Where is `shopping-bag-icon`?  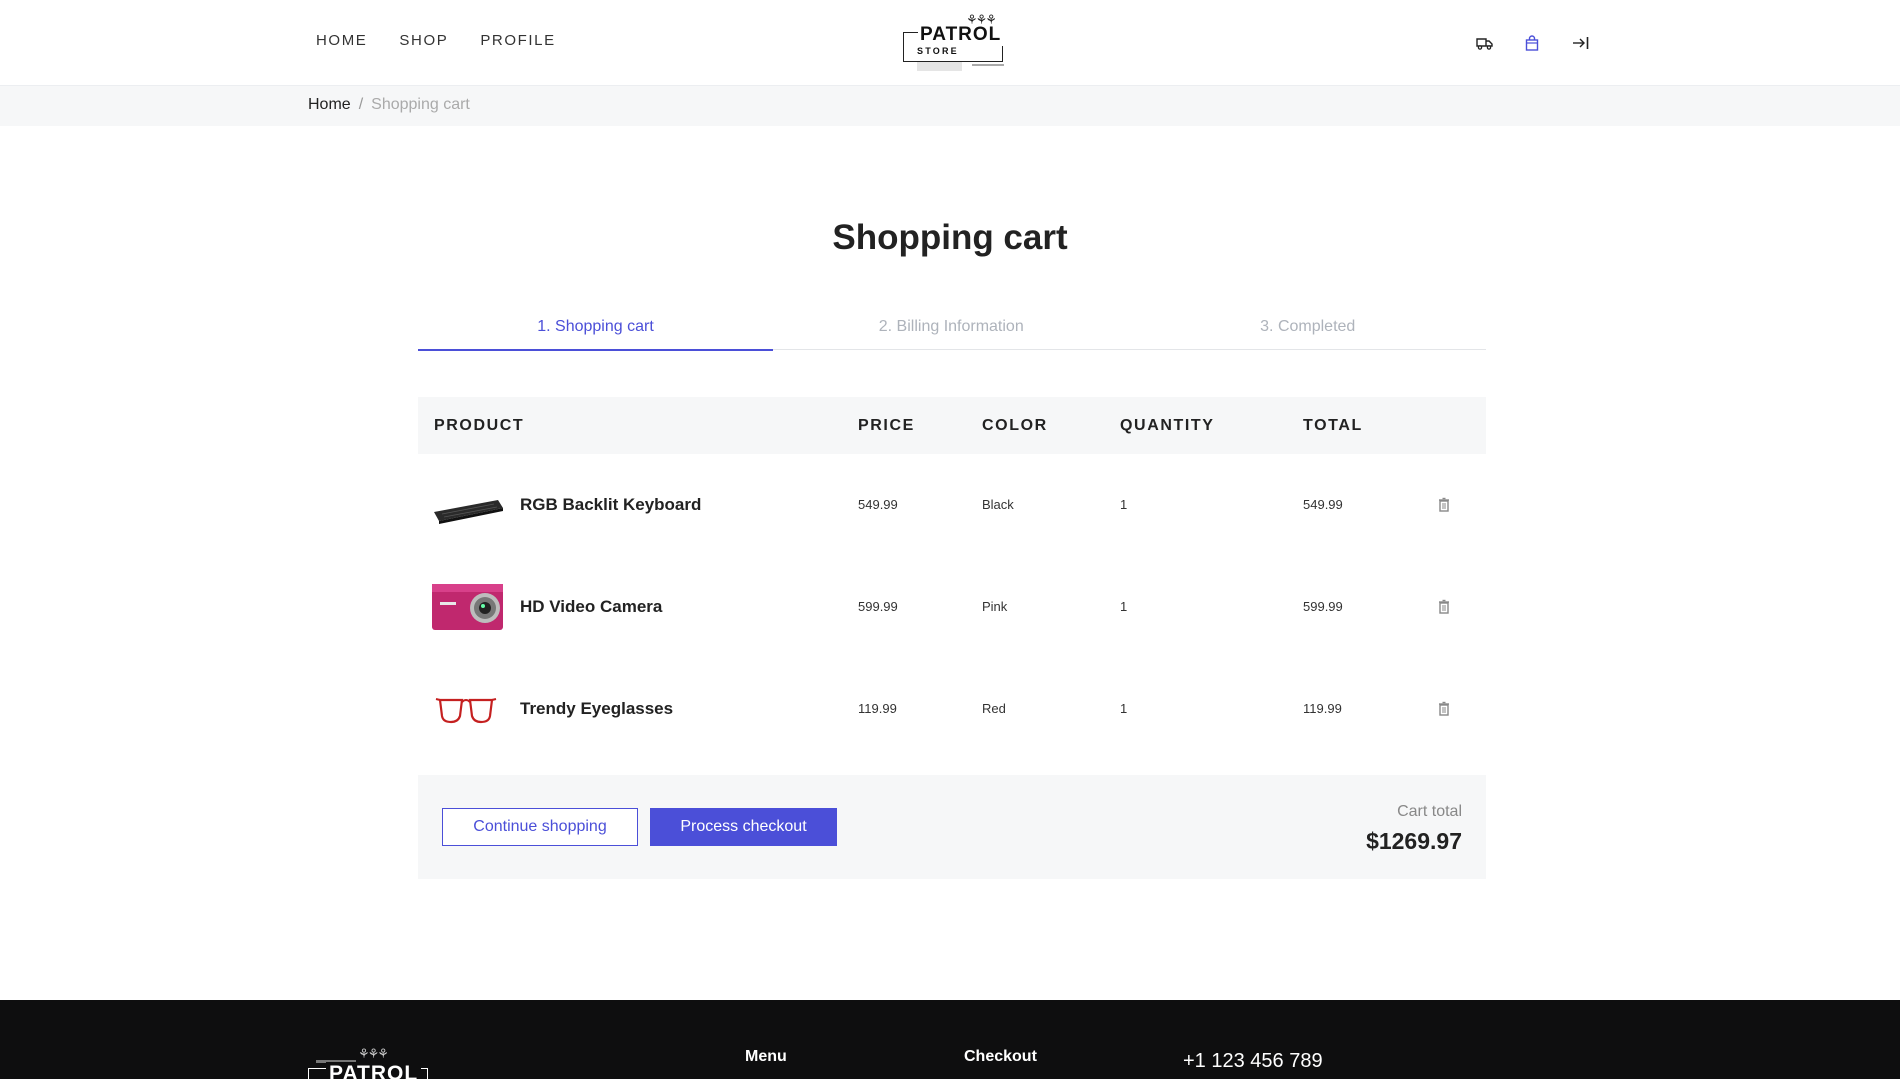
shopping-bag-icon is located at coordinates (1532, 43).